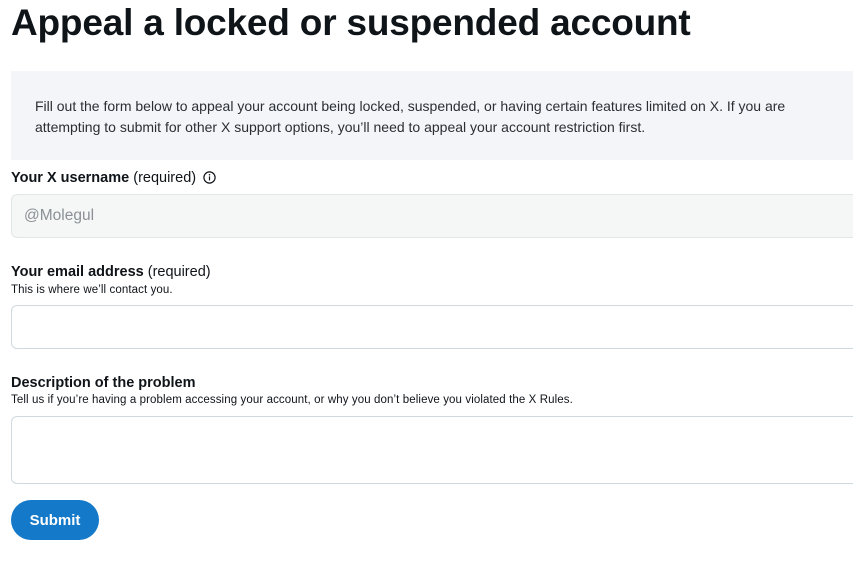  What do you see at coordinates (351, 22) in the screenshot?
I see `page-title: Appeal a locked or suspended account` at bounding box center [351, 22].